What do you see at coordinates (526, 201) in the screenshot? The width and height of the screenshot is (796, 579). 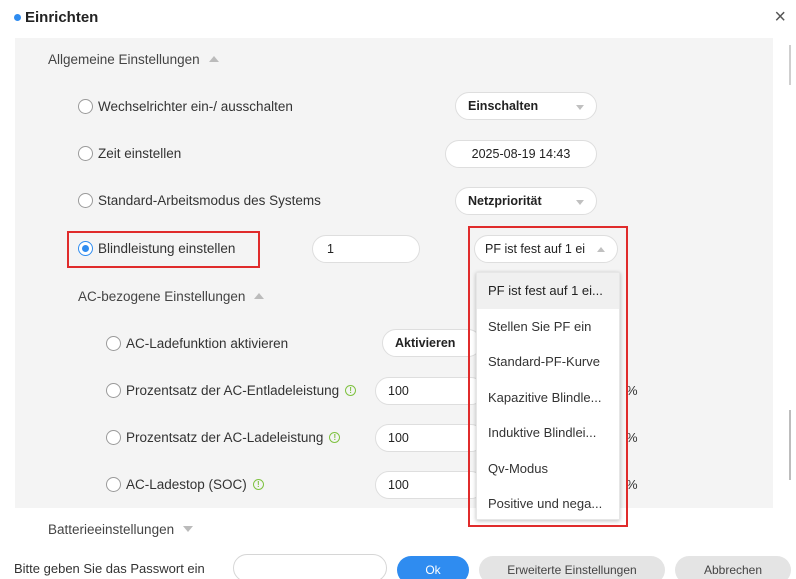 I see `work-mode-select: Netzpriorität` at bounding box center [526, 201].